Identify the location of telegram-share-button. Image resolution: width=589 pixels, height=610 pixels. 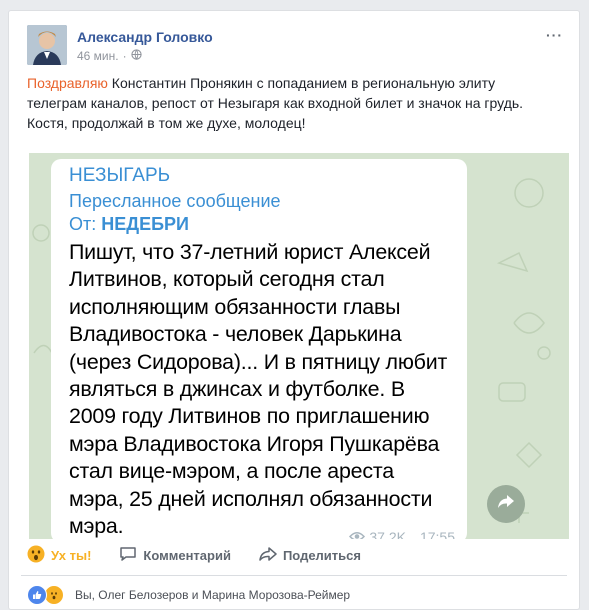
(506, 504).